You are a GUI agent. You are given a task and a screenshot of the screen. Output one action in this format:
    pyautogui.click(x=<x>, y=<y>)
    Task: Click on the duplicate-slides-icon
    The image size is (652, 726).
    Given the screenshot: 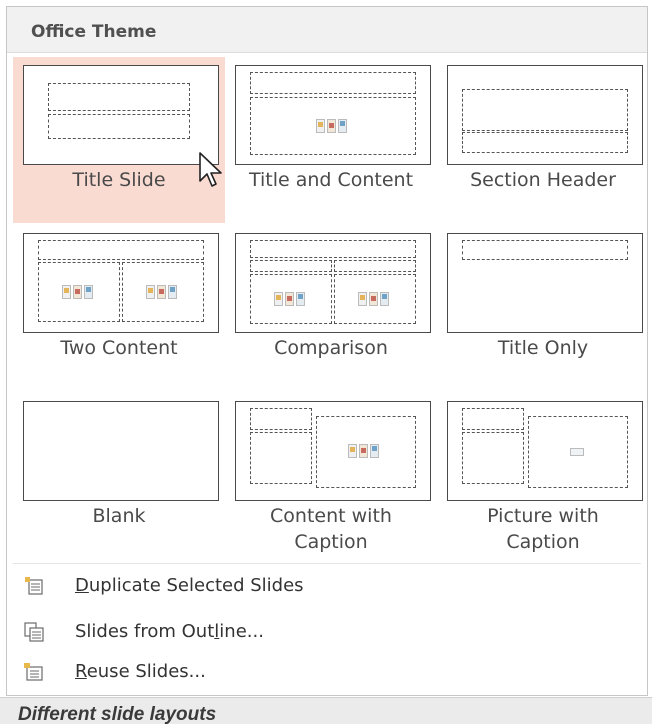 What is the action you would take?
    pyautogui.click(x=34, y=586)
    